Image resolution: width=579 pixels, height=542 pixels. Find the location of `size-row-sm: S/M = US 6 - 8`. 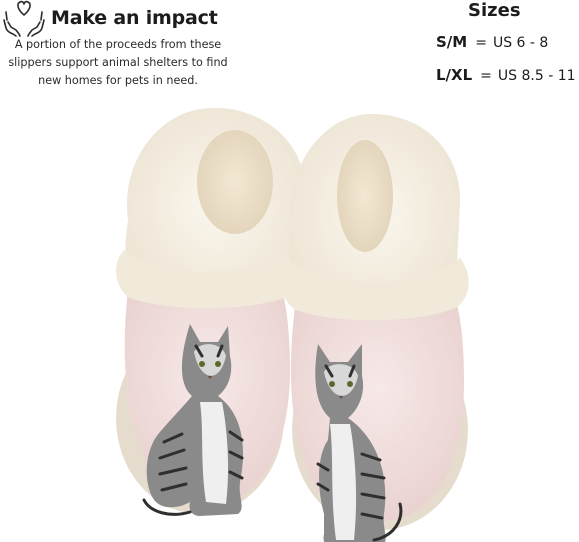

size-row-sm: S/M = US 6 - 8 is located at coordinates (492, 42).